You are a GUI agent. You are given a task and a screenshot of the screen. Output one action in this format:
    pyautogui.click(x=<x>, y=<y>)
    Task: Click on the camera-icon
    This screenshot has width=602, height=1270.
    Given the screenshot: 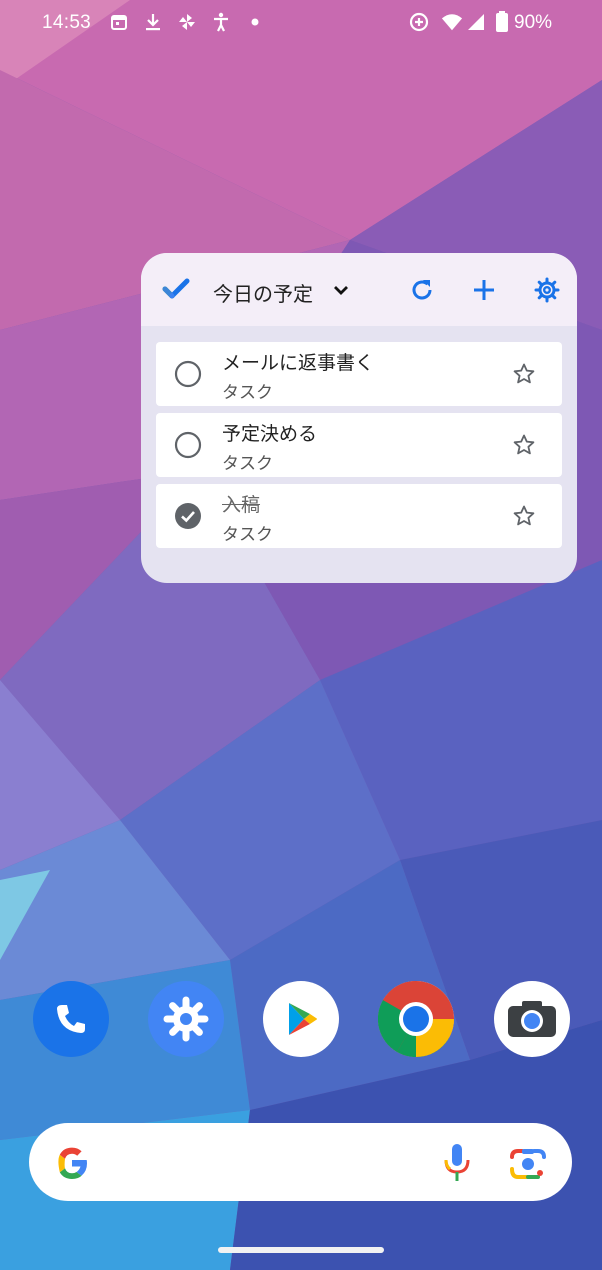 What is the action you would take?
    pyautogui.click(x=532, y=1019)
    